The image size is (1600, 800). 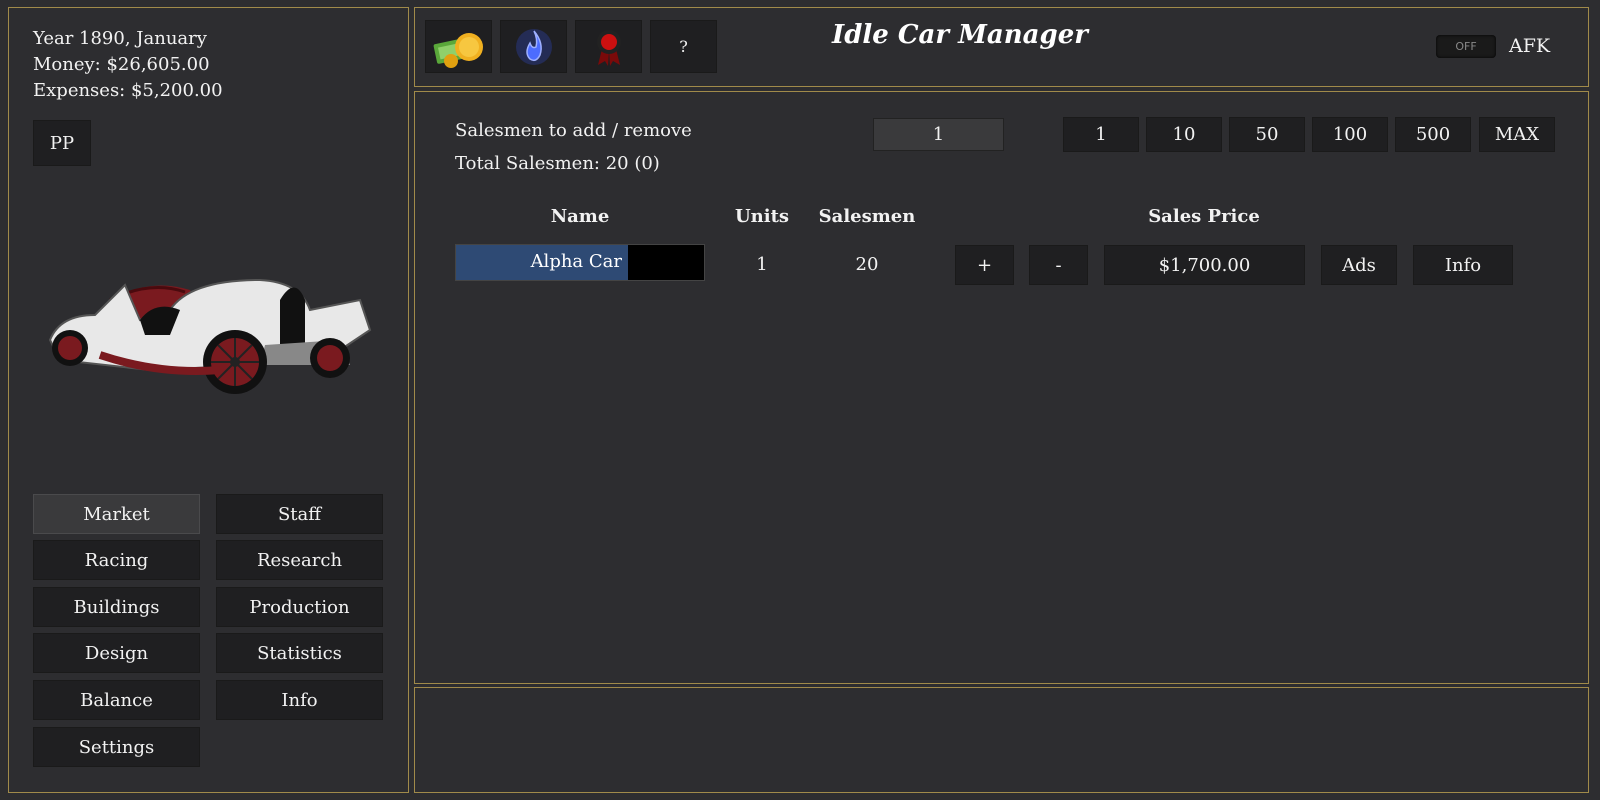 What do you see at coordinates (1204, 265) in the screenshot?
I see `sales-price-button: $1,700.00` at bounding box center [1204, 265].